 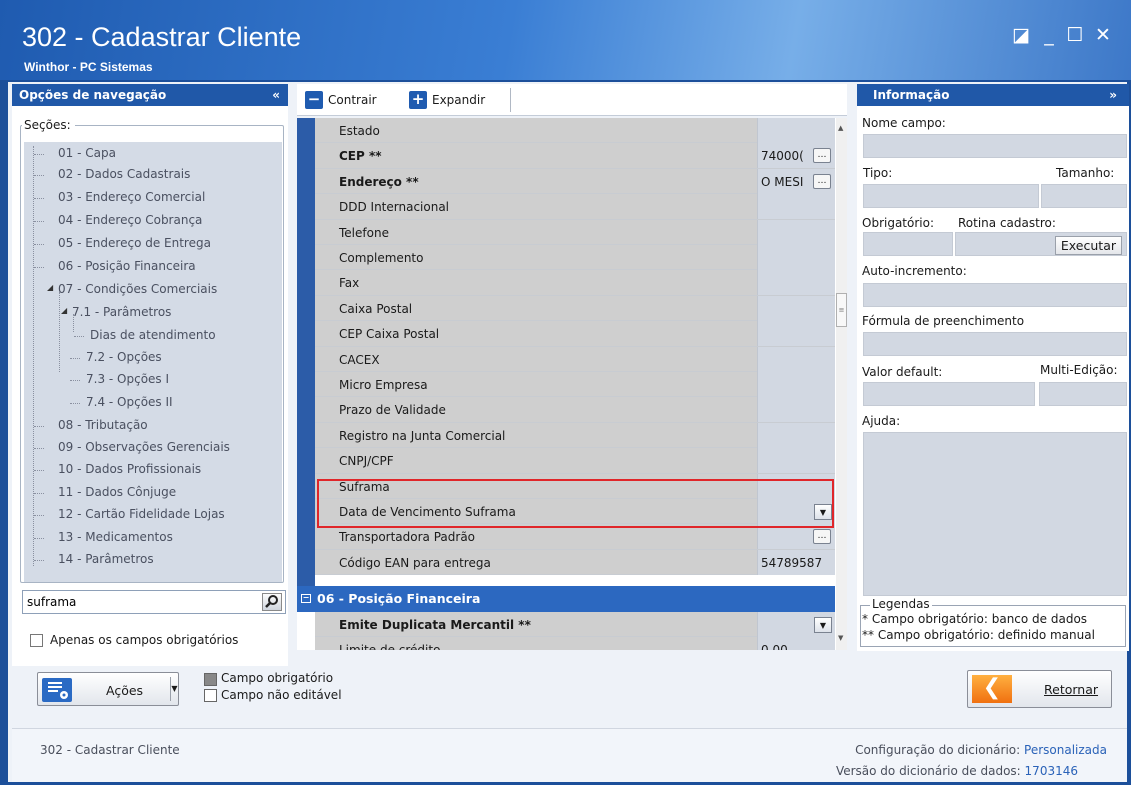 What do you see at coordinates (1113, 95) in the screenshot?
I see `expand-info-icon: »` at bounding box center [1113, 95].